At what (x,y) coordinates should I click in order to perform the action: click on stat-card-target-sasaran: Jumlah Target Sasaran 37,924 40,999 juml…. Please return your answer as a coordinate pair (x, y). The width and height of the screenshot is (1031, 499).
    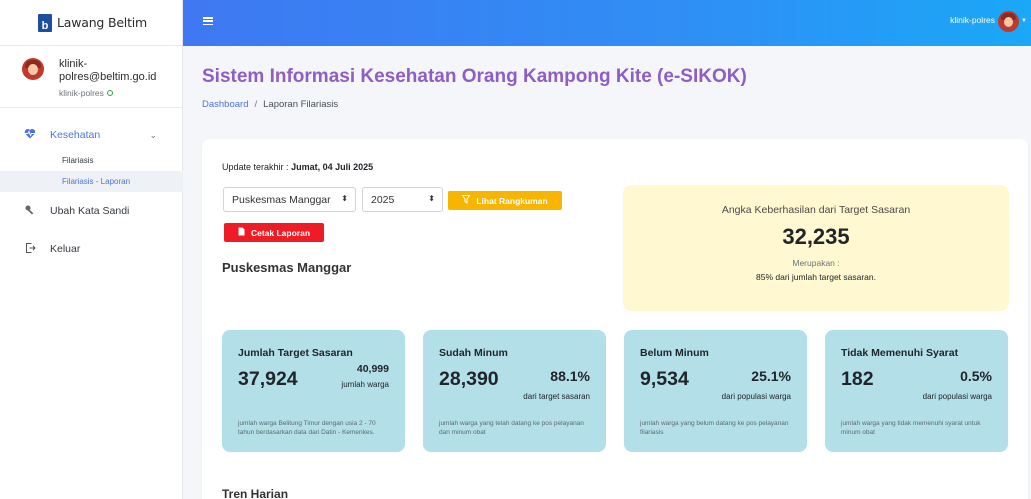
    Looking at the image, I should click on (313, 391).